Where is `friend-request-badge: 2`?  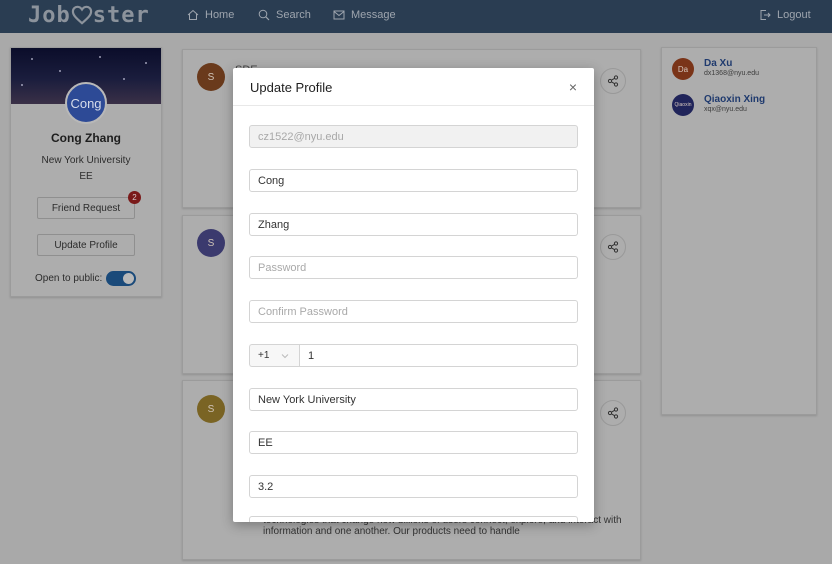
friend-request-badge: 2 is located at coordinates (134, 197).